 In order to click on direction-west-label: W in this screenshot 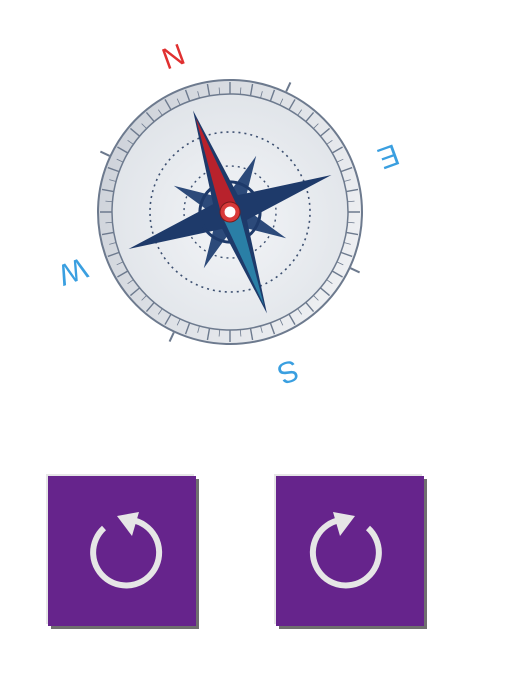, I will do `click(76, 271)`.